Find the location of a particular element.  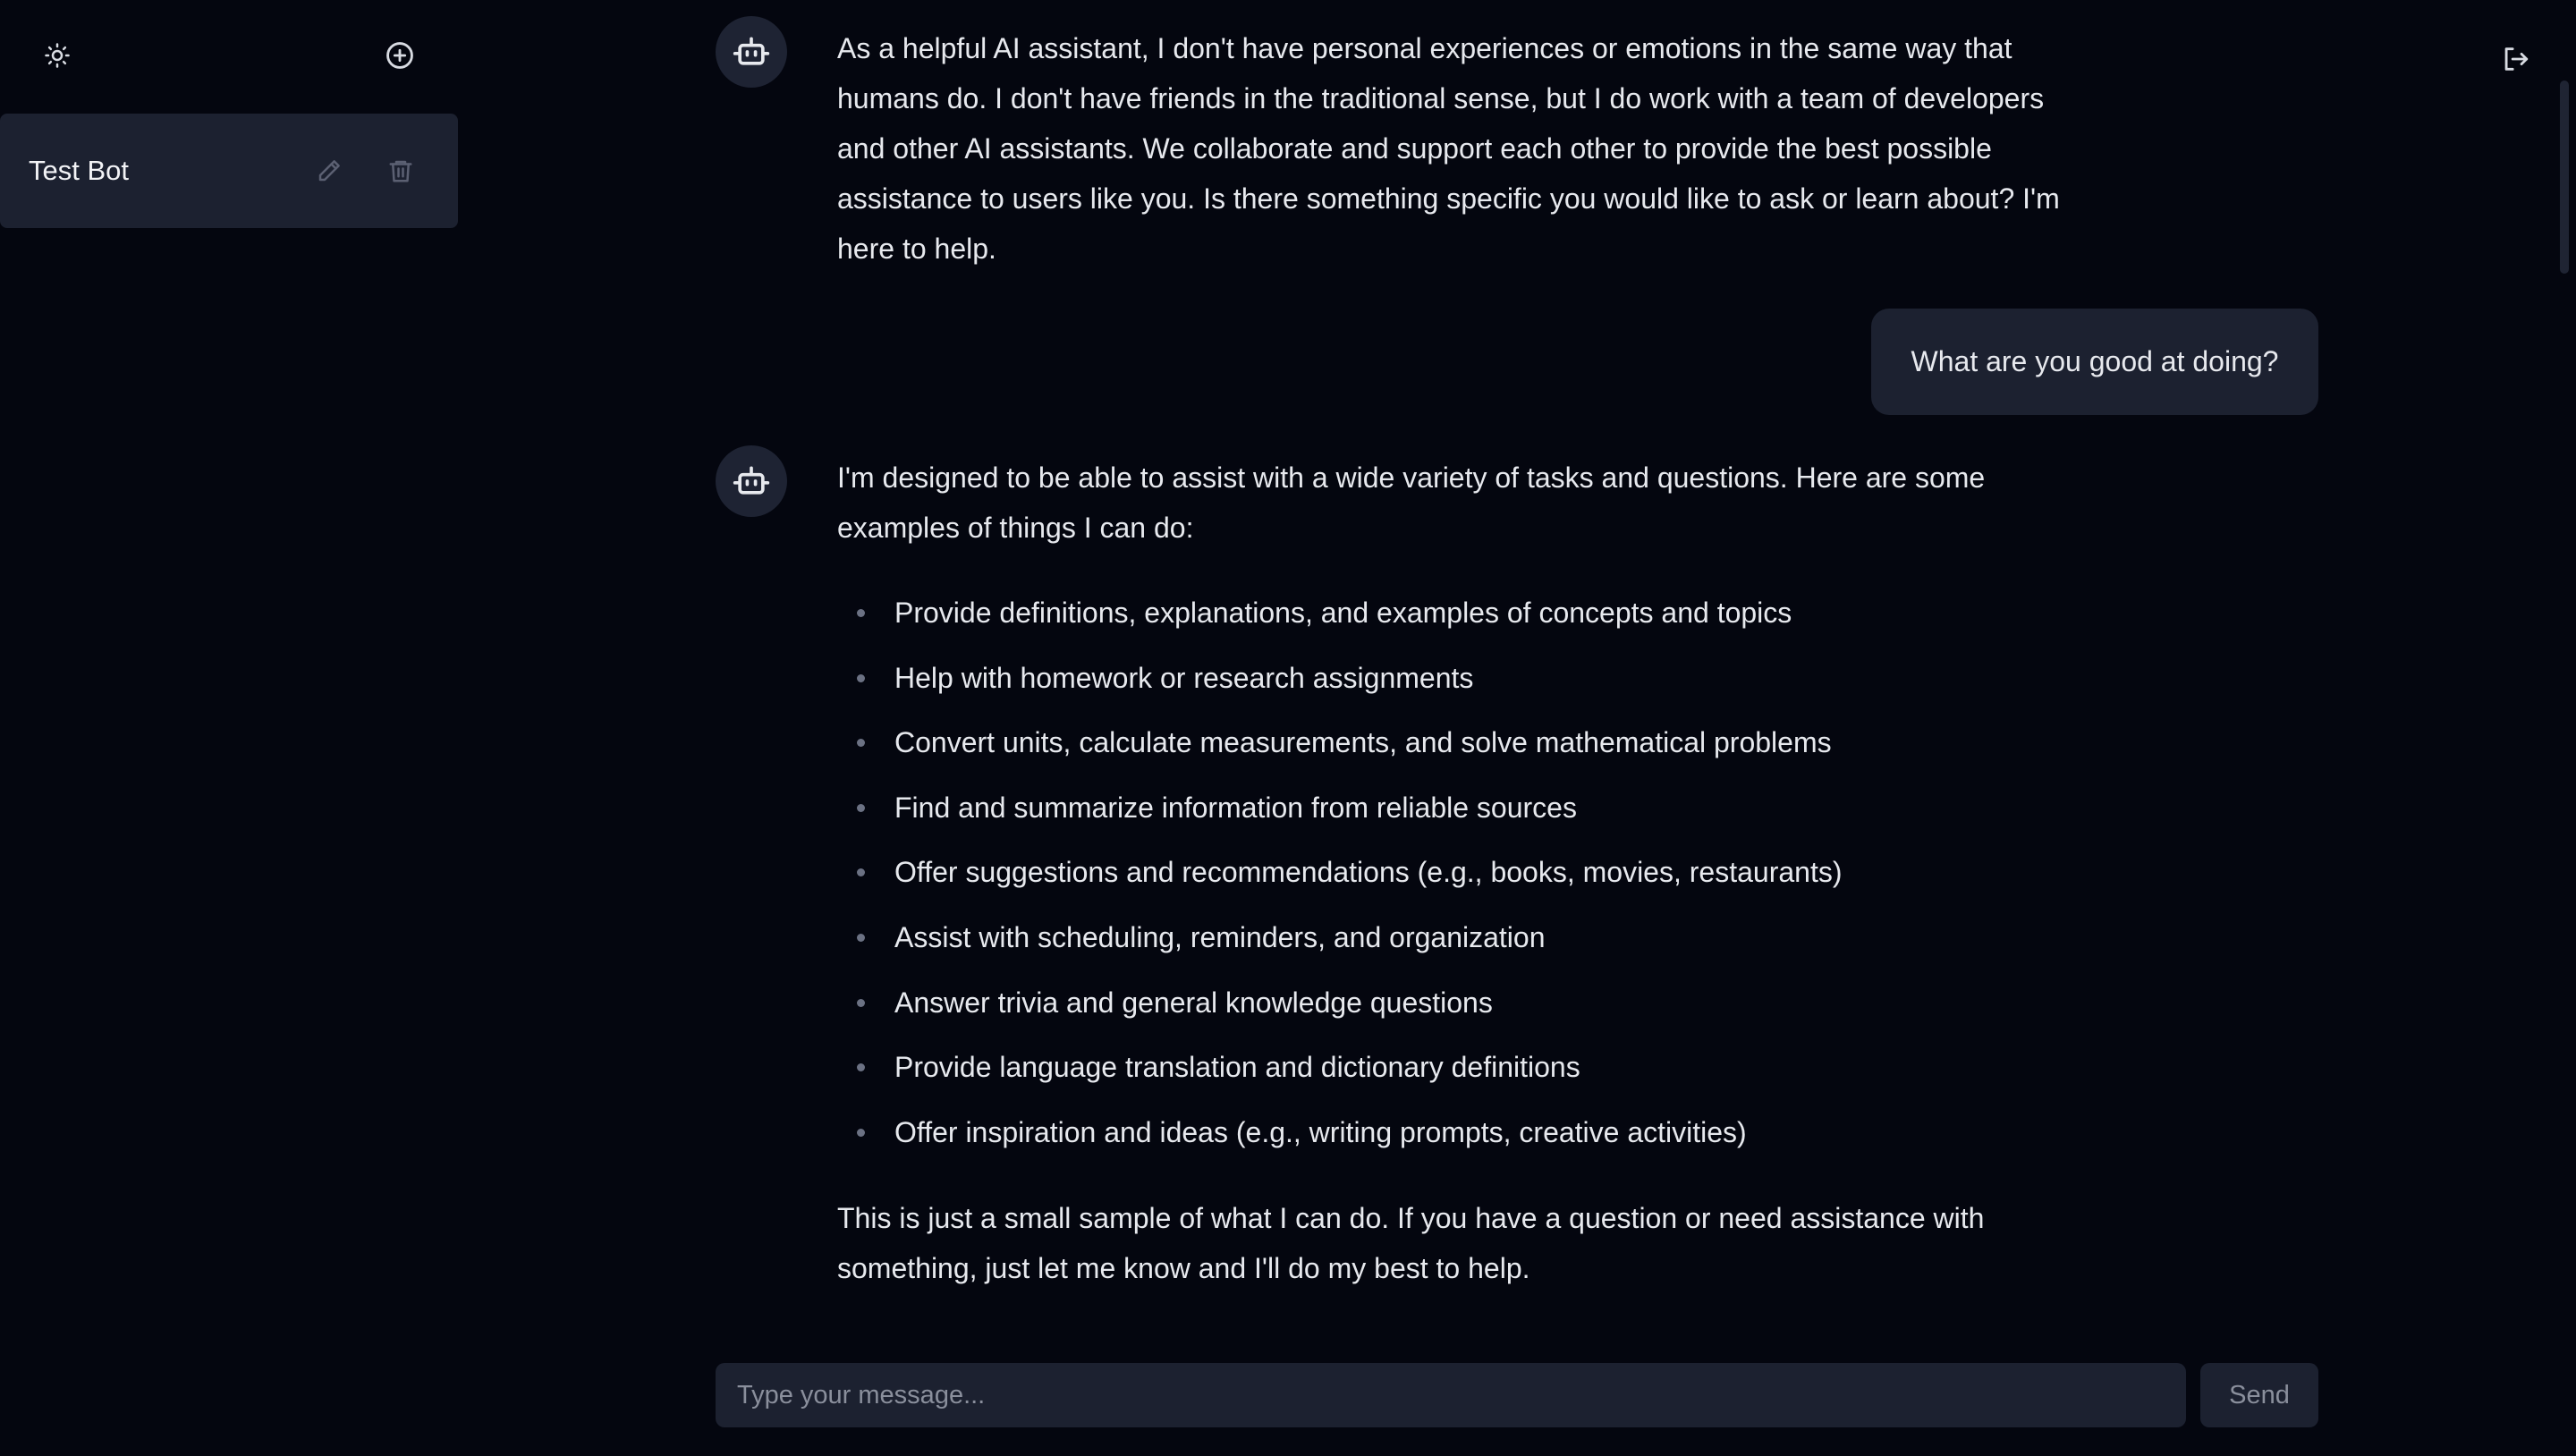

user-message-bubble: What are you good at doing? is located at coordinates (2094, 362).